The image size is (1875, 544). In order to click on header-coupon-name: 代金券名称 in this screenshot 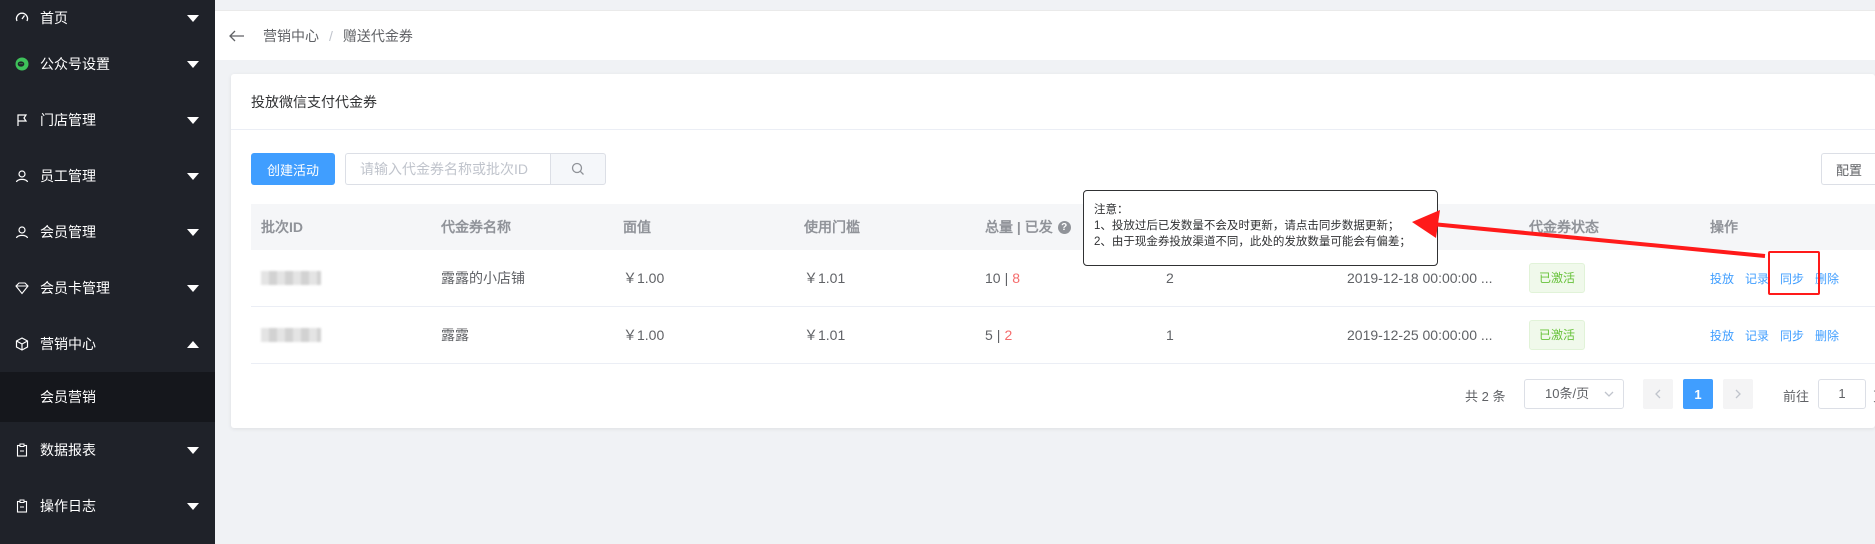, I will do `click(476, 227)`.